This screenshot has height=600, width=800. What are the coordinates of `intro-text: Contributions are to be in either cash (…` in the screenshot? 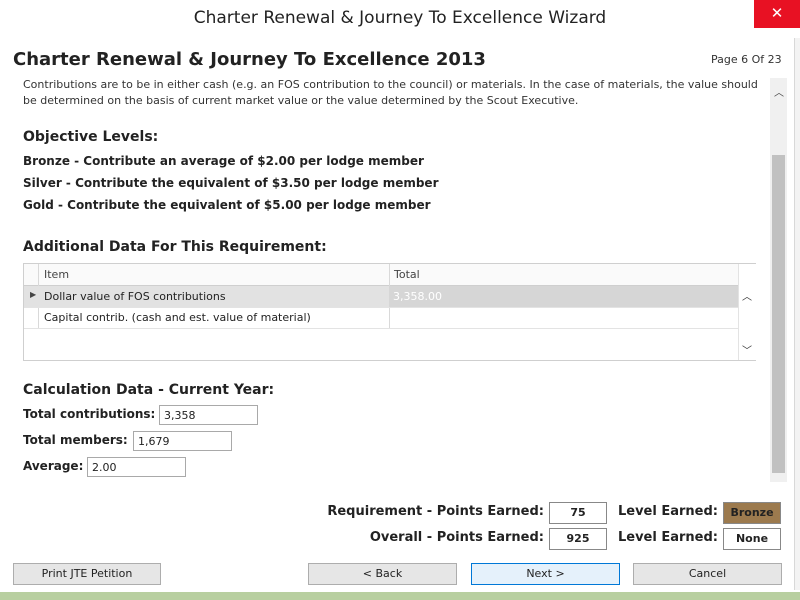 It's located at (390, 92).